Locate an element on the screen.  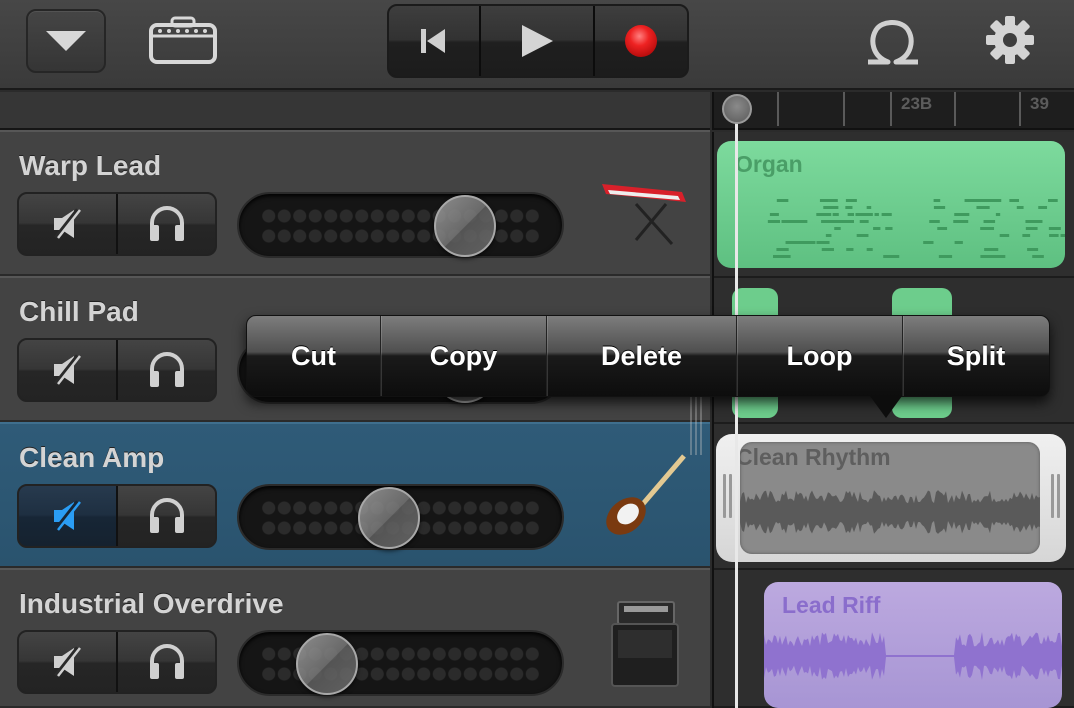
waveform is located at coordinates (913, 656).